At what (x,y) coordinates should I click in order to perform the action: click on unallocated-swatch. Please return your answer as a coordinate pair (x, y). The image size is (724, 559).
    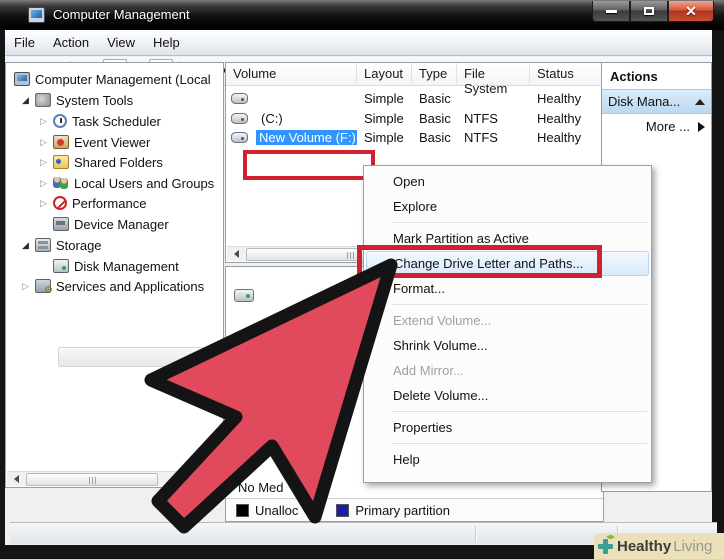
    Looking at the image, I should click on (242, 510).